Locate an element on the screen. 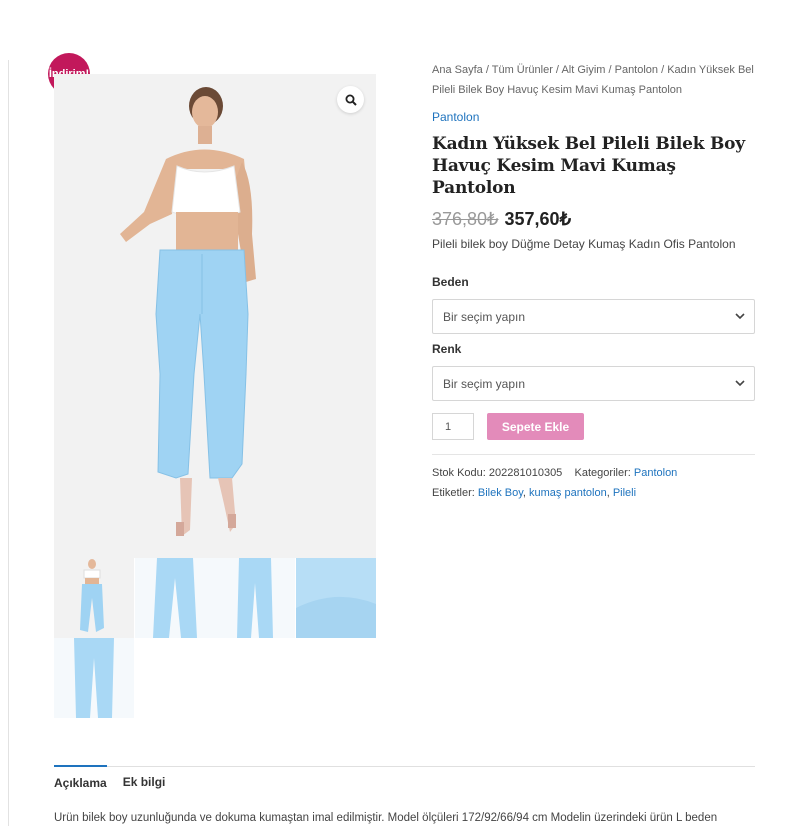 This screenshot has width=795, height=826. size-select: Bir seçim yapın is located at coordinates (593, 316).